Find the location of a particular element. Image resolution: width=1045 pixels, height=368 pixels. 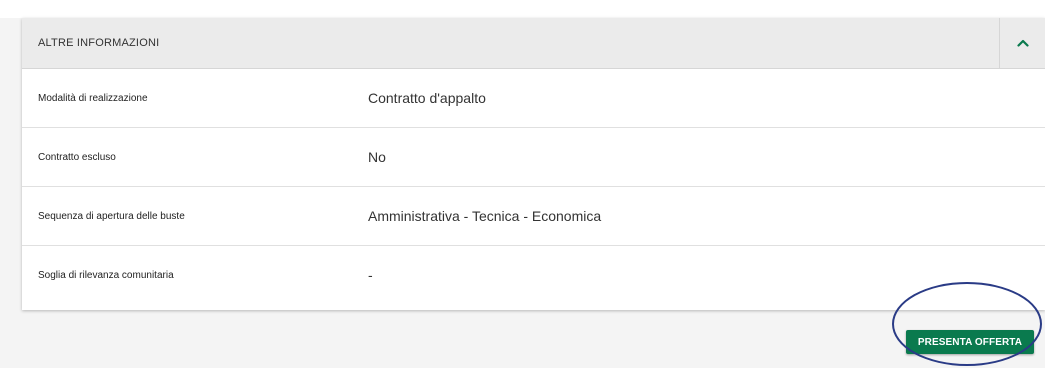

row-label: Soglia di rilevanza comunitaria is located at coordinates (106, 275).